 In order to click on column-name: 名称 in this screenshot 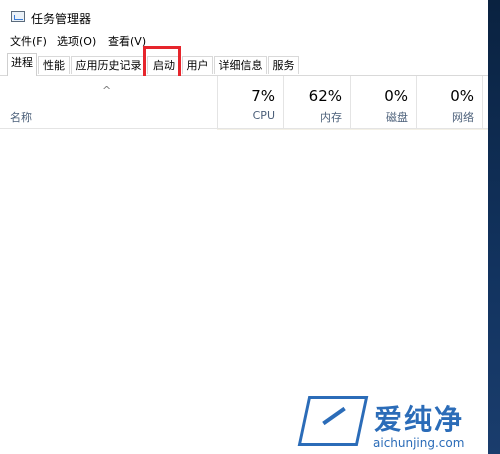, I will do `click(21, 117)`.